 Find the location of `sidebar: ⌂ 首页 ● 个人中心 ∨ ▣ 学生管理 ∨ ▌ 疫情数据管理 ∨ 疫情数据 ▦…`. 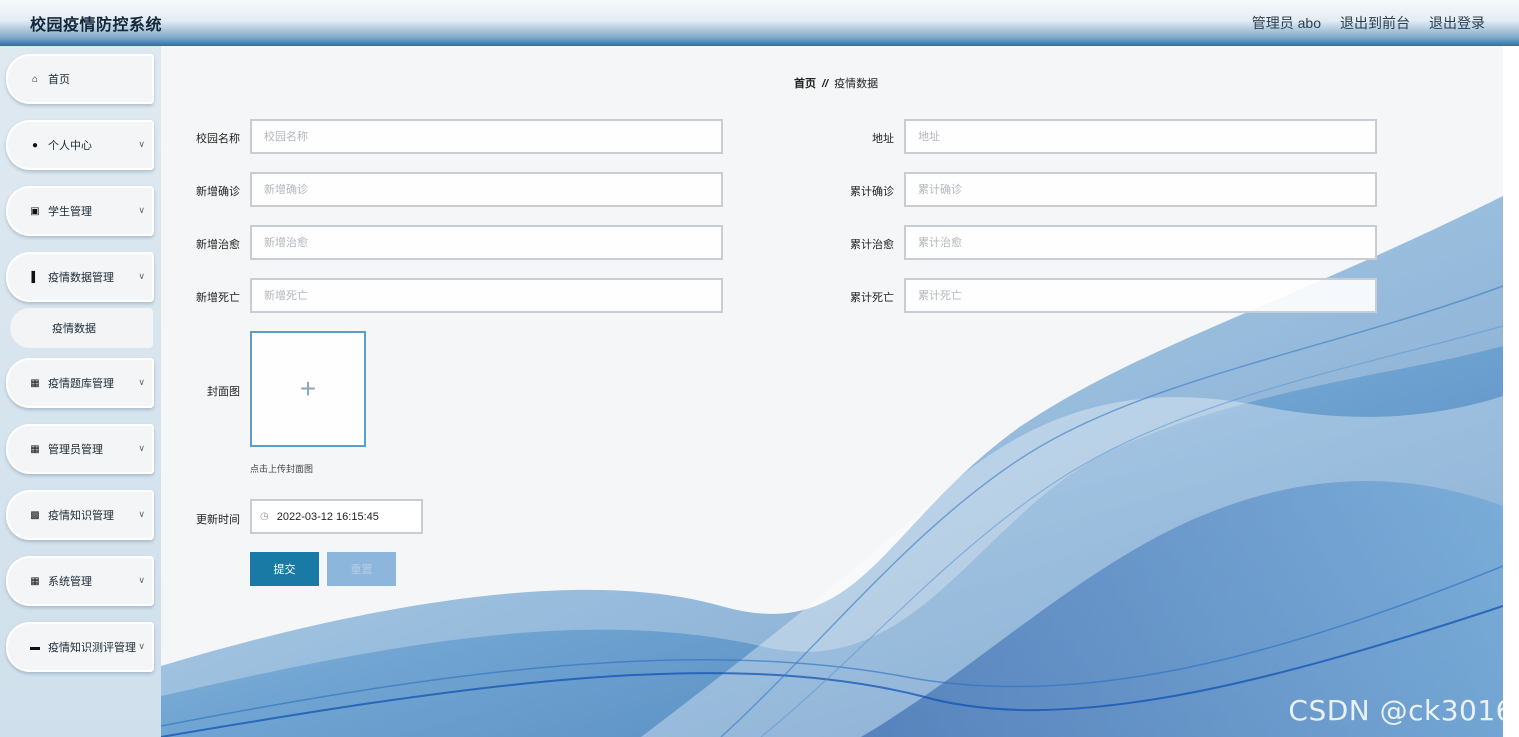

sidebar: ⌂ 首页 ● 个人中心 ∨ ▣ 学生管理 ∨ ▌ 疫情数据管理 ∨ 疫情数据 ▦… is located at coordinates (80, 391).